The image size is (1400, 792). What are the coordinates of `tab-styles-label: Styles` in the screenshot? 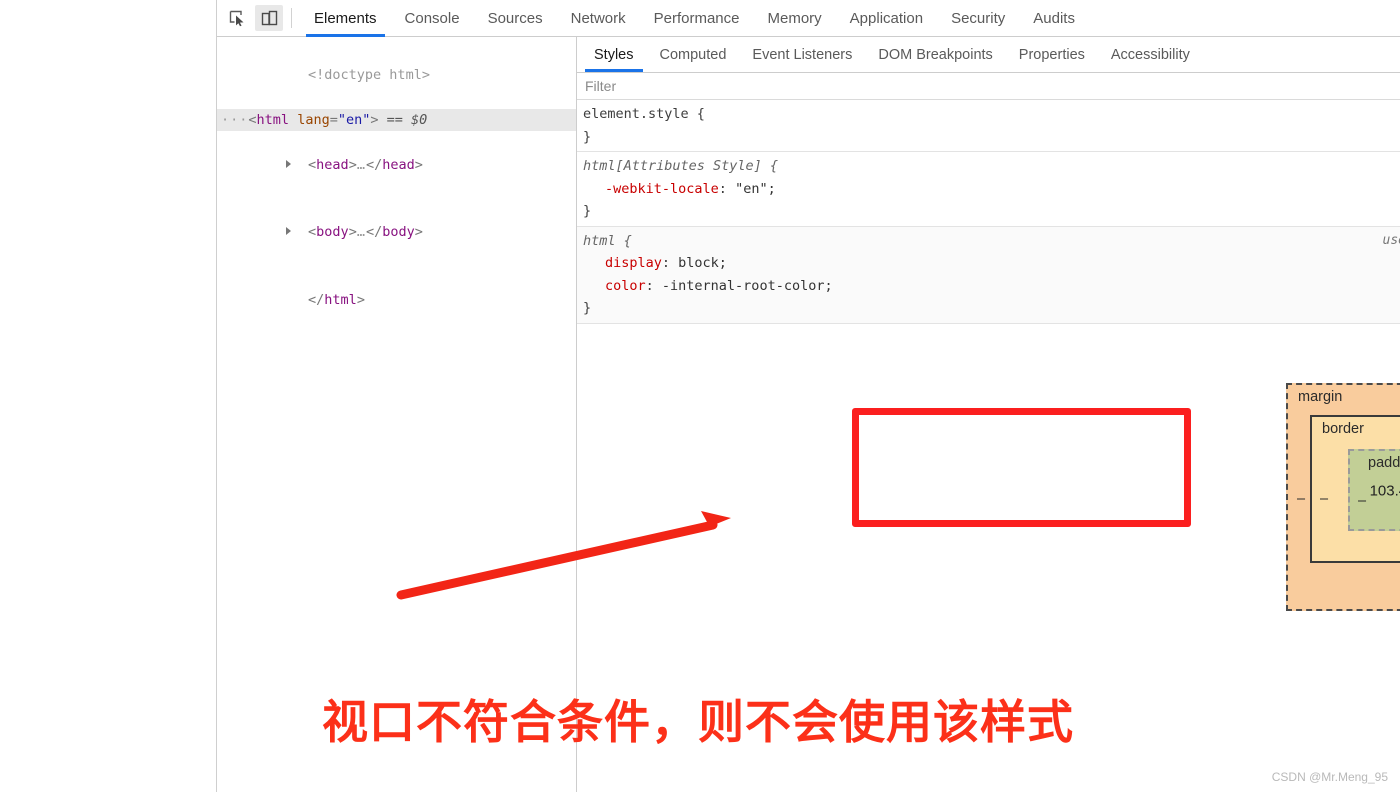 It's located at (614, 54).